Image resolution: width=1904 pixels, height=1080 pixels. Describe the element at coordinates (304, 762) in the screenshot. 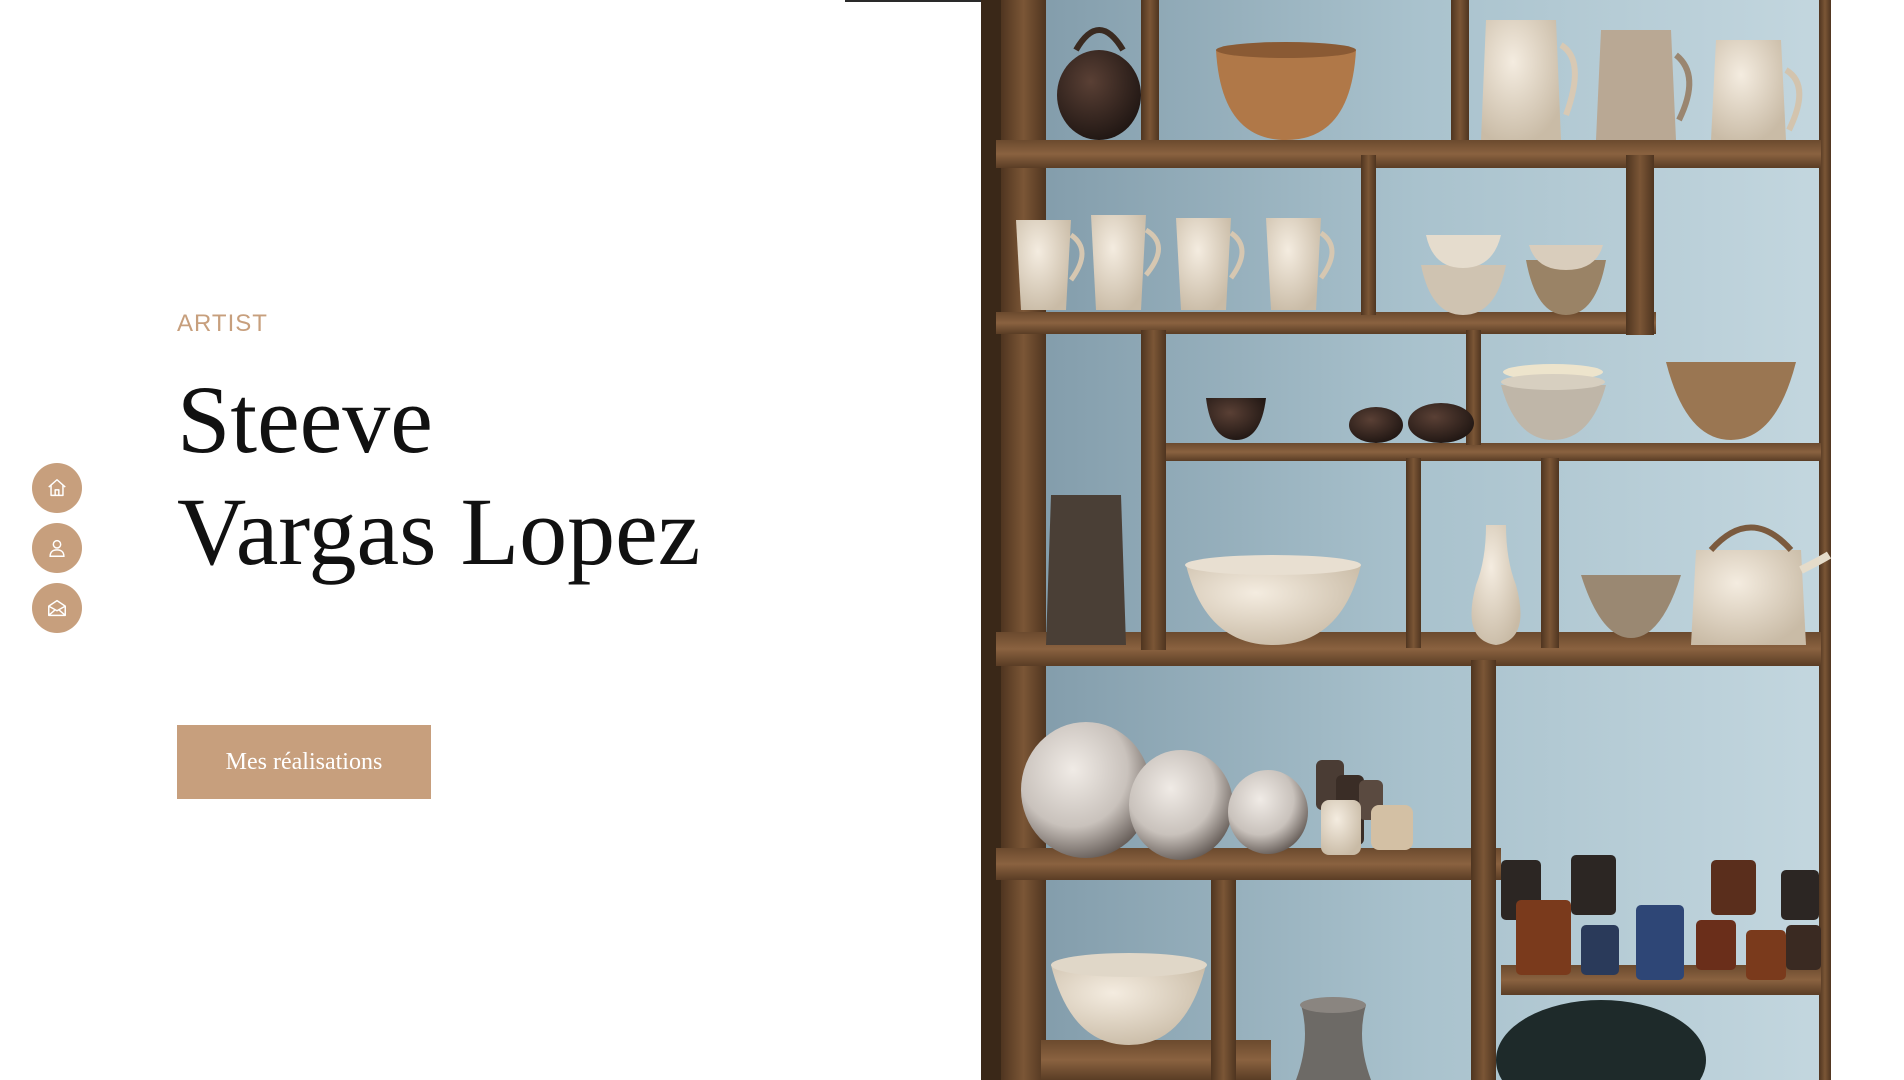

I see `portfolio-button: Mes réalisations` at that location.